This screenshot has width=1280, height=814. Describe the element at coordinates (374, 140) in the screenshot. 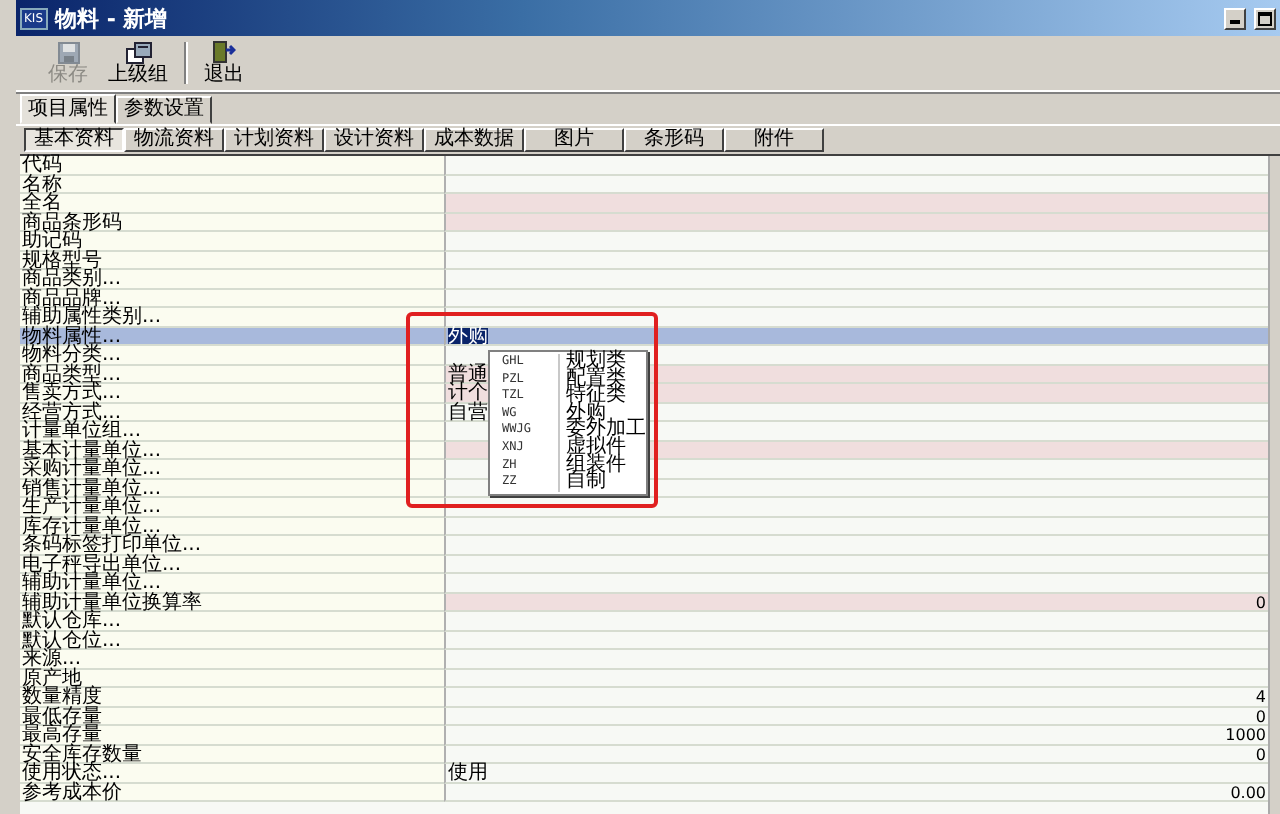

I see `tab: 设计资料` at that location.